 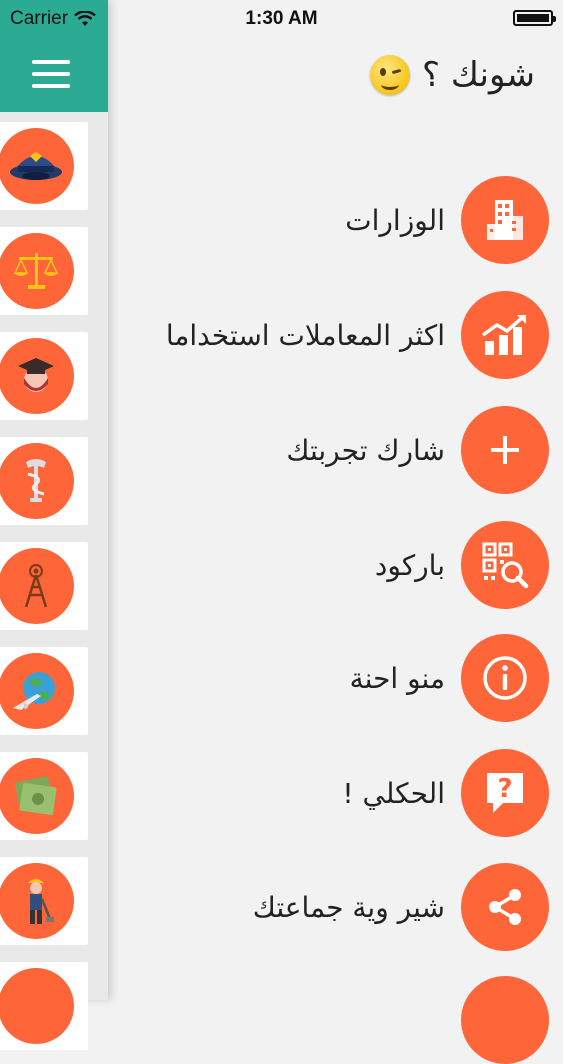 What do you see at coordinates (365, 450) in the screenshot?
I see `menu-item-label: شارك تجربتك` at bounding box center [365, 450].